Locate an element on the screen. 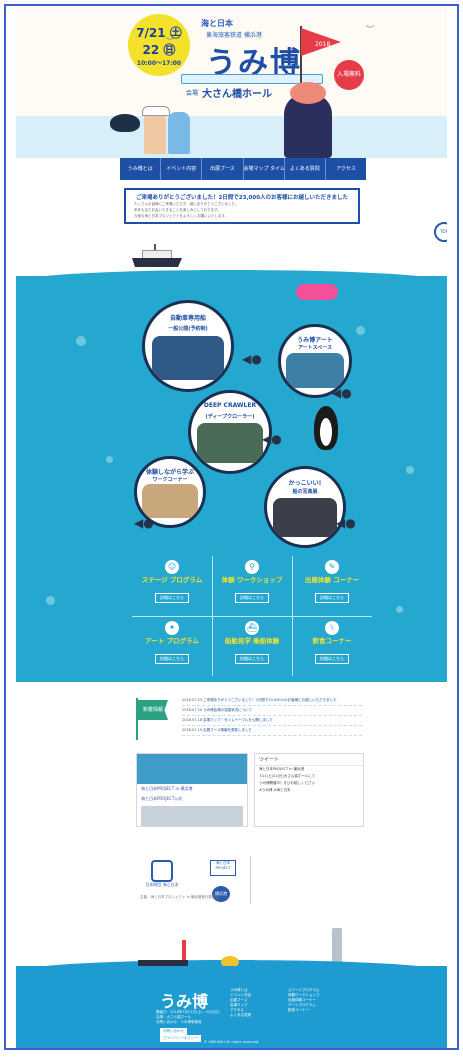 The width and height of the screenshot is (463, 1058). exhibit-ship-photos: かっこいい! 船の写真展 is located at coordinates (305, 507).